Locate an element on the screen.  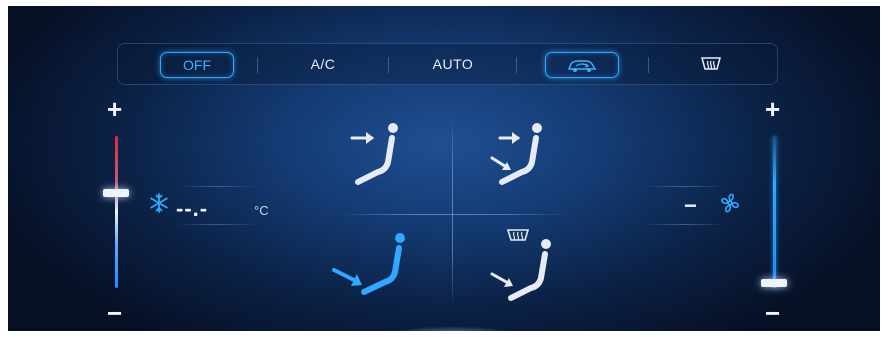
mode-feet-button is located at coordinates (368, 265).